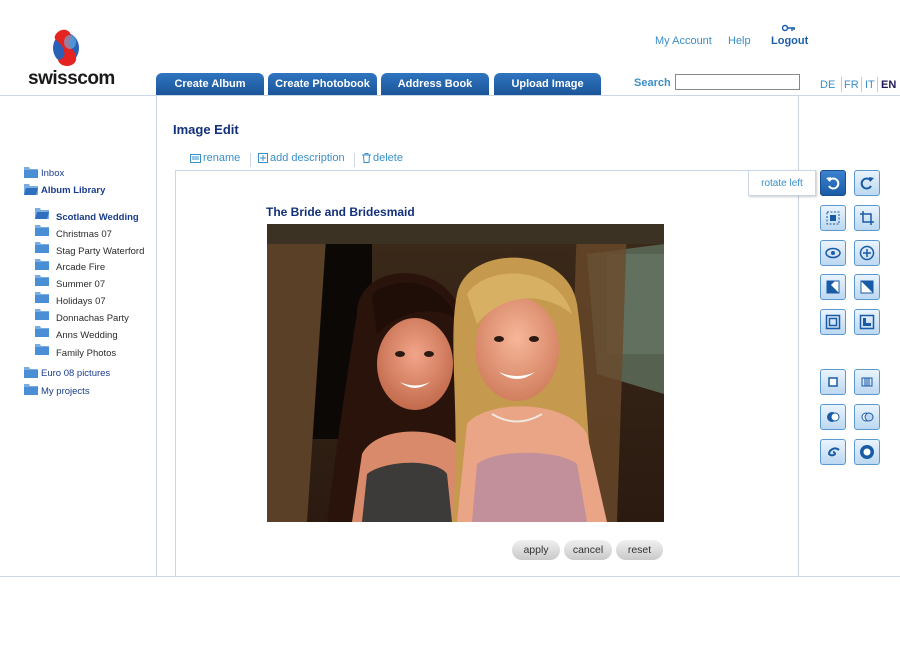 This screenshot has height=650, width=900. I want to click on rotate-right-icon, so click(867, 183).